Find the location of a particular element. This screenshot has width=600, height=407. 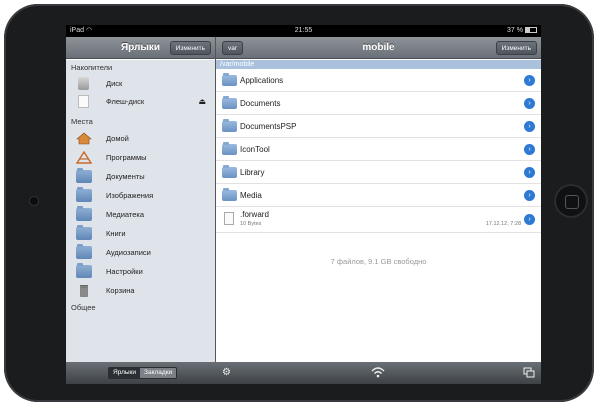

sidebar-item-media: Медиатека is located at coordinates (143, 215).